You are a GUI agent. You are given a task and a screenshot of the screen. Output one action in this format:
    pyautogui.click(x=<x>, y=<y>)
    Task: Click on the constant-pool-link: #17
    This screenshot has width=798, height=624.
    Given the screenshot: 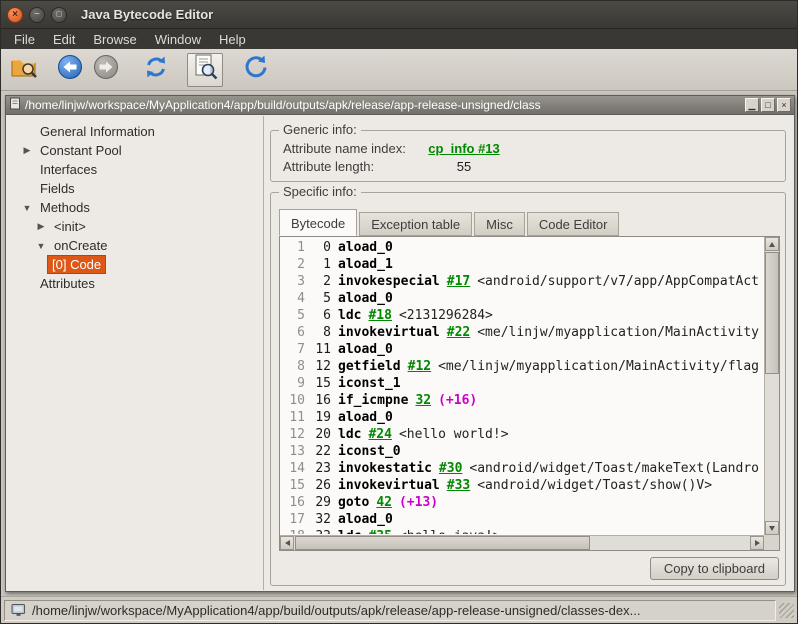 What is the action you would take?
    pyautogui.click(x=458, y=281)
    